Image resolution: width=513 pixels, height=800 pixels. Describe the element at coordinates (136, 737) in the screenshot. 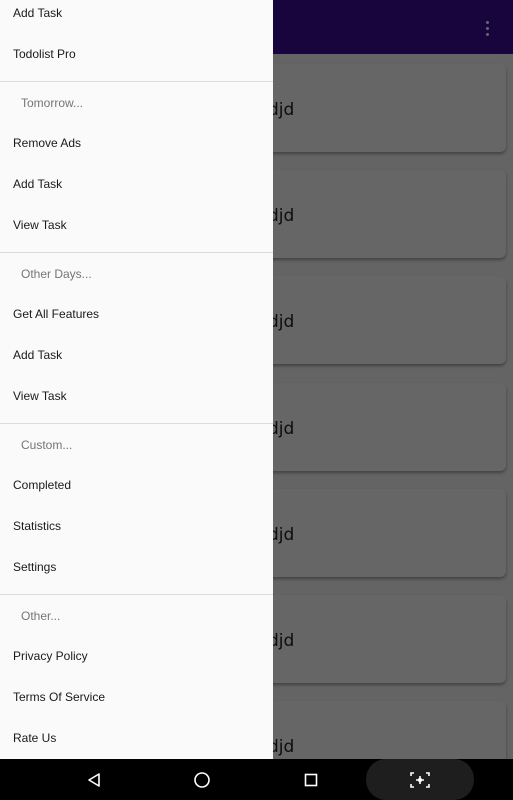

I see `drawer-item-rate-us: Rate Us` at that location.